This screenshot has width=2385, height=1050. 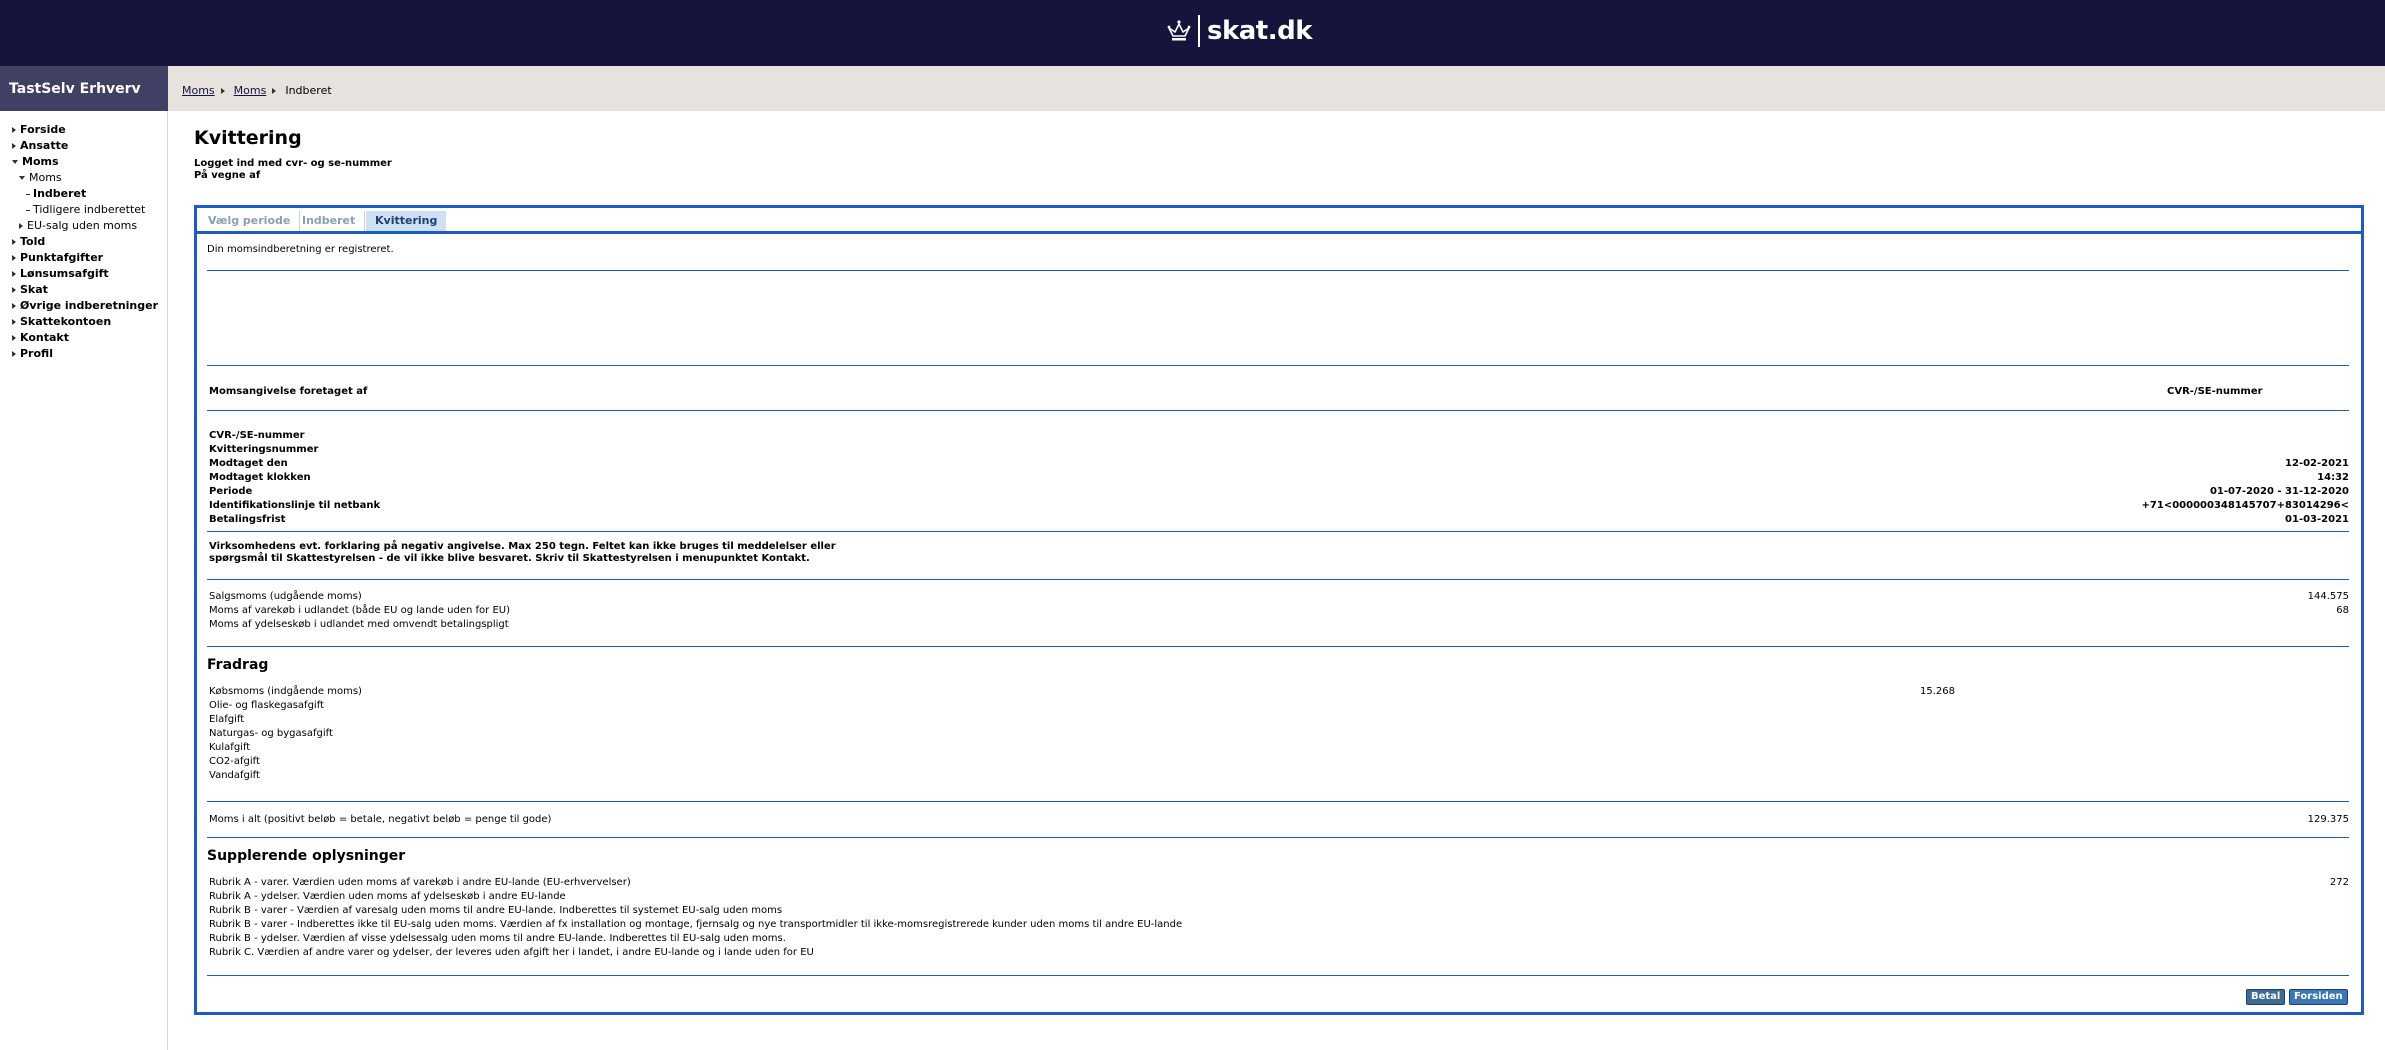 What do you see at coordinates (234, 775) in the screenshot?
I see `row-label: Vandafgift` at bounding box center [234, 775].